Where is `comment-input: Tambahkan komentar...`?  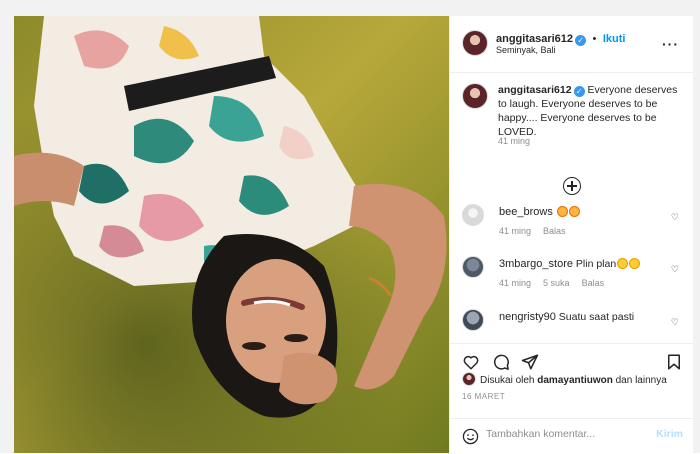
comment-input: Tambahkan komentar... is located at coordinates (540, 434).